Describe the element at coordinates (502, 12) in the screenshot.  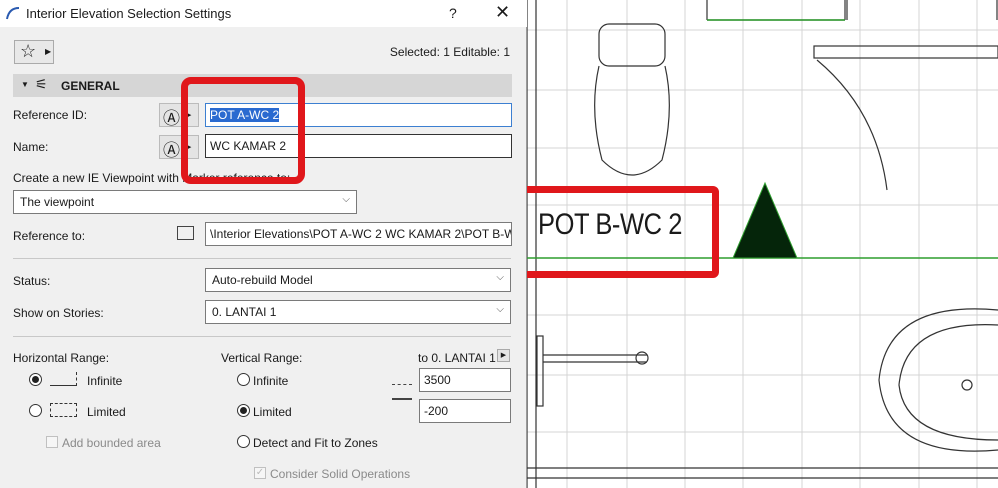
I see `close-button: ✕` at that location.